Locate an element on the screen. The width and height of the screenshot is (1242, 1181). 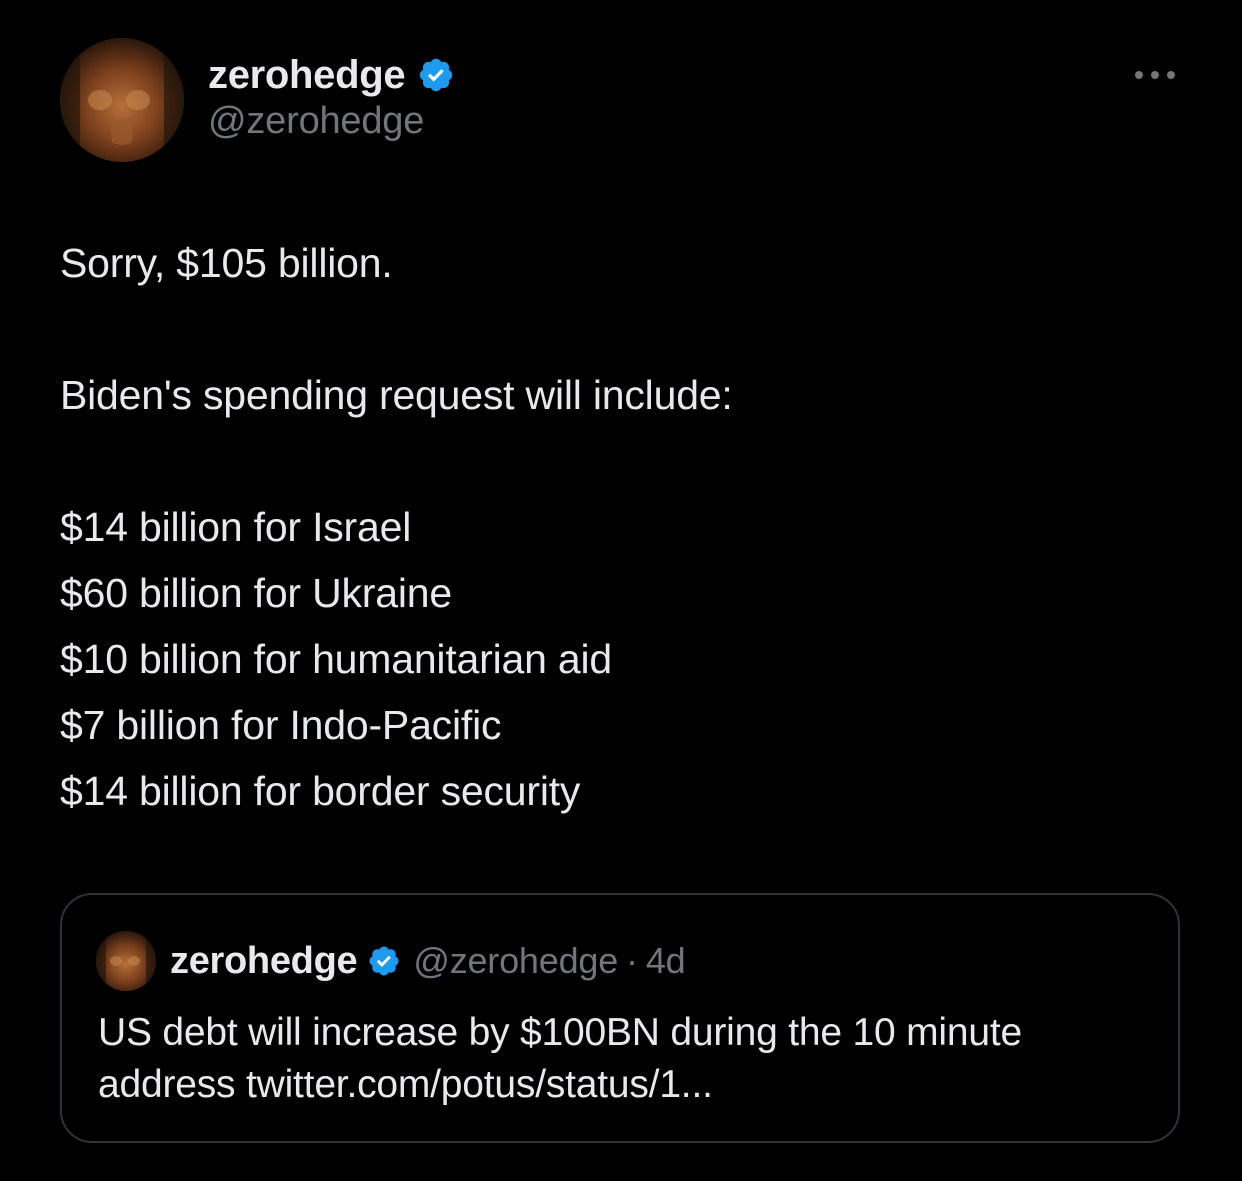
quoted-author-display-name: zerohedge is located at coordinates (264, 961).